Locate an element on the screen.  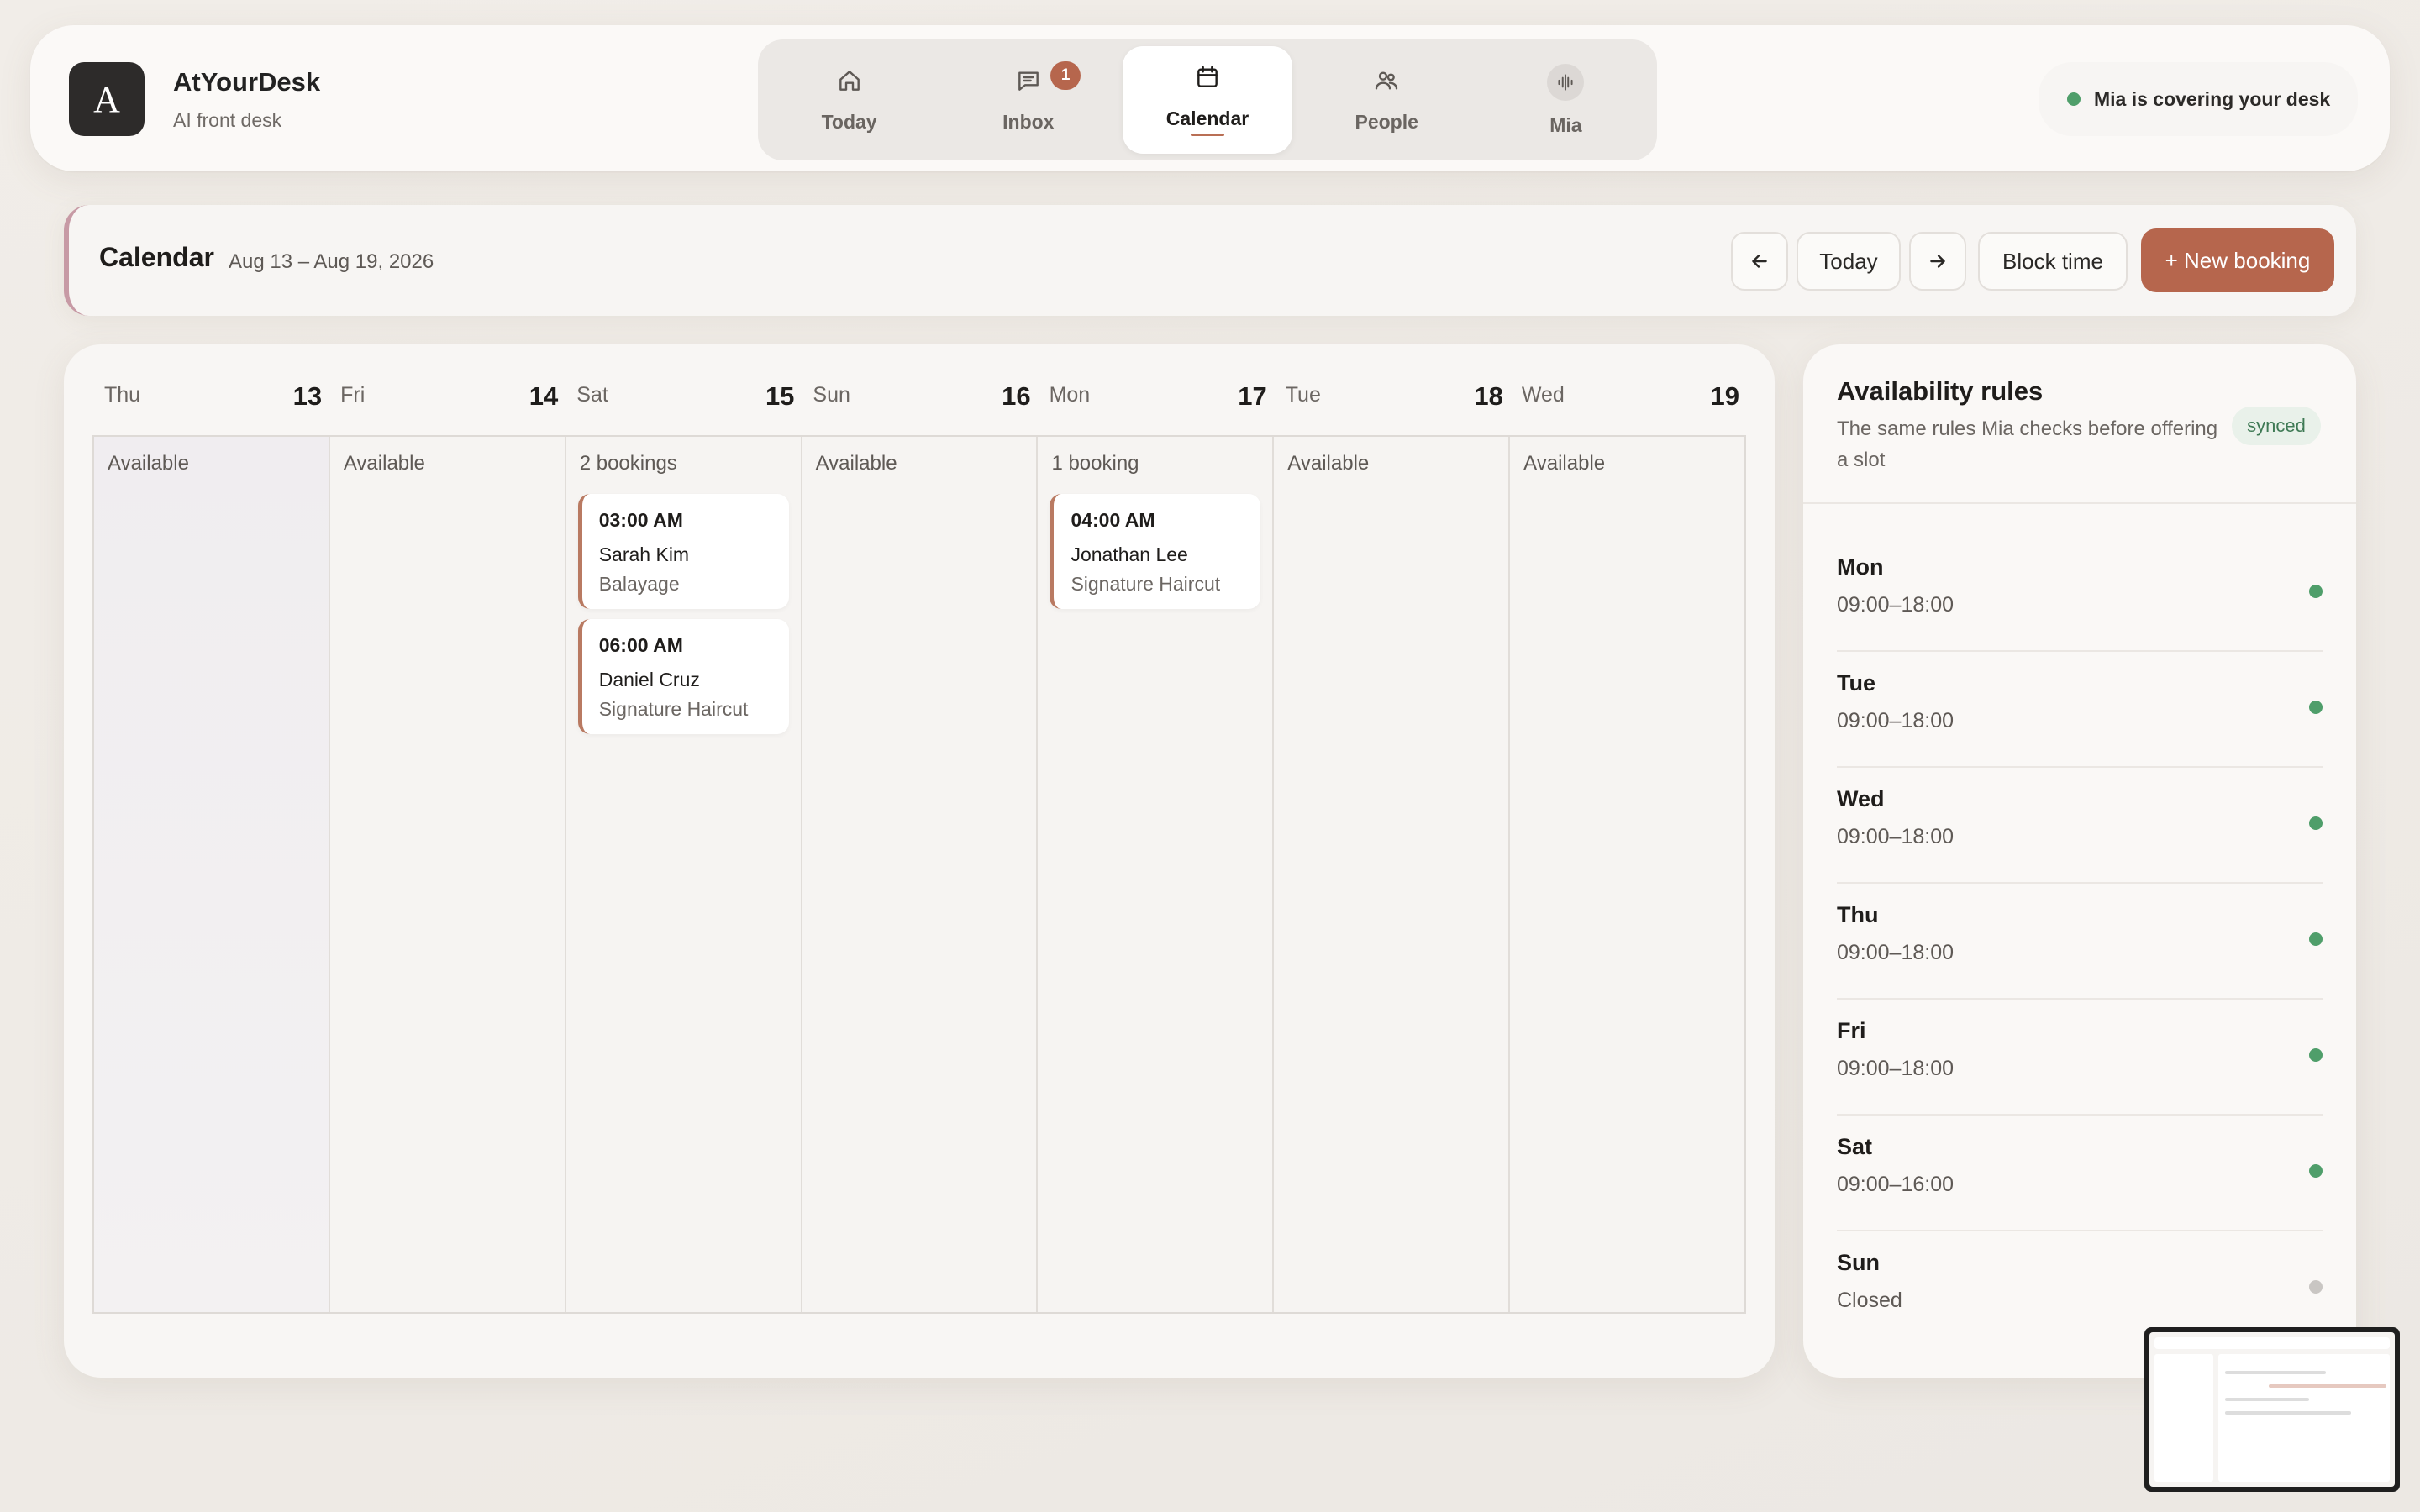
nav-calendar: Calendar is located at coordinates (1207, 100).